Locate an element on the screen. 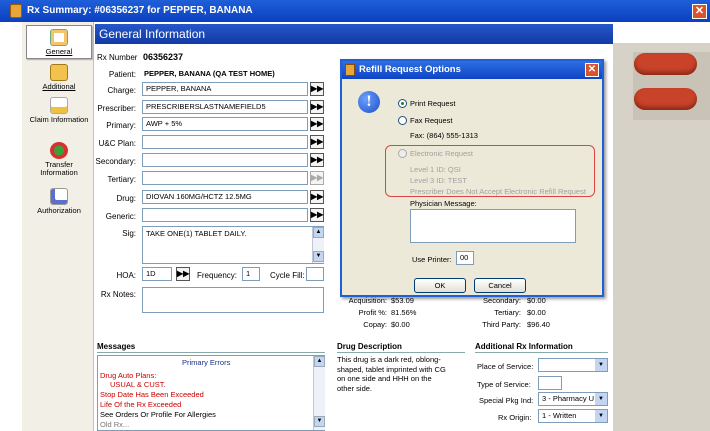  secondary-lookup-button: ▶▶ is located at coordinates (317, 160).